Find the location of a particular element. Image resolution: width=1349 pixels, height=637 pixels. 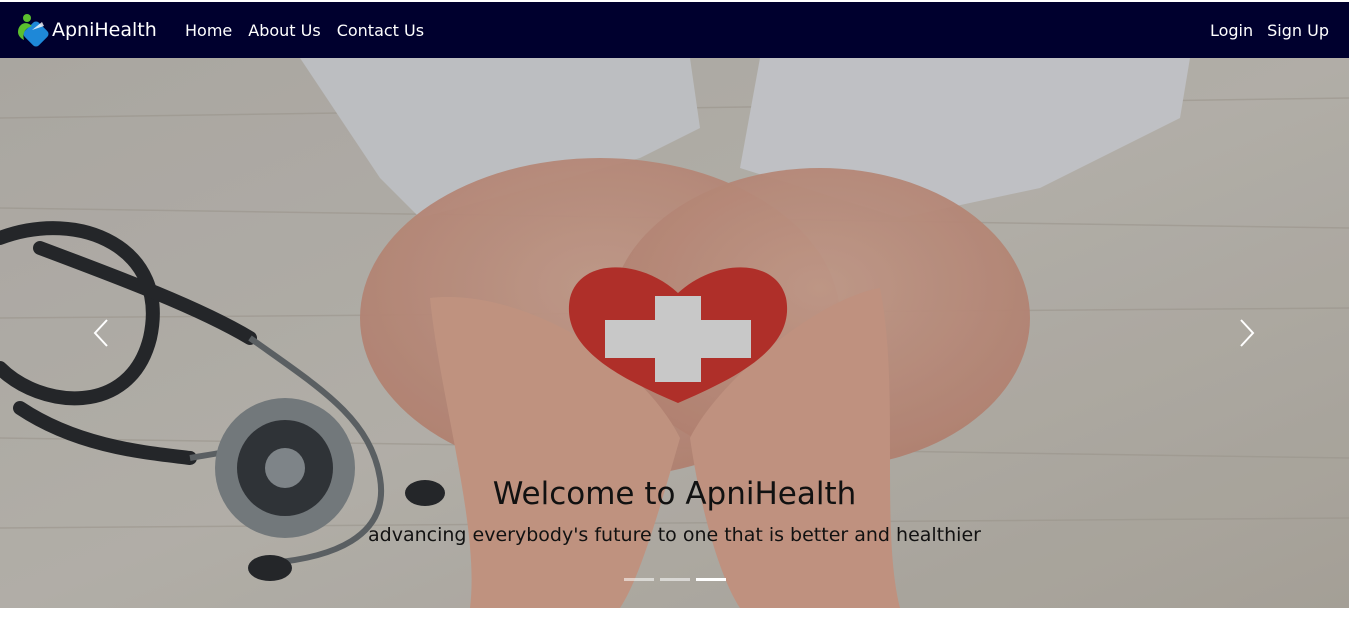

brand-name: ApniHealth is located at coordinates (104, 30).